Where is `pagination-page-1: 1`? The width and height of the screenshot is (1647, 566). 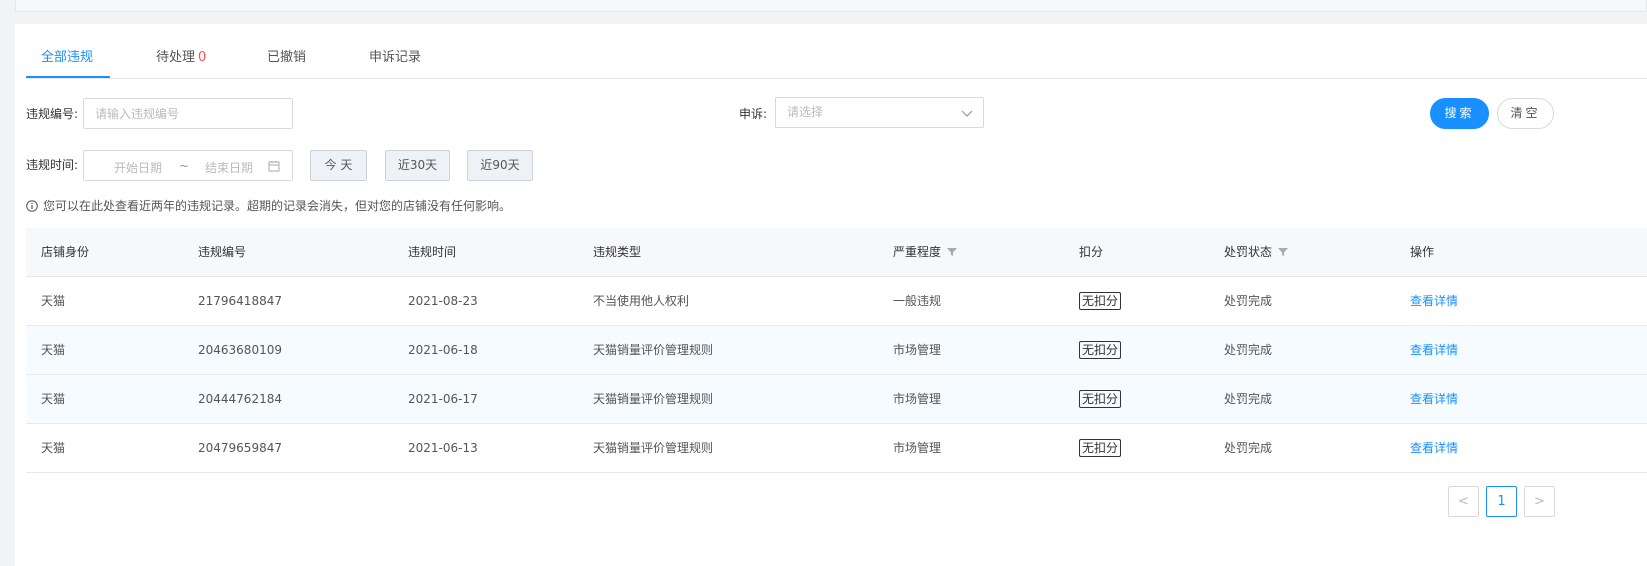 pagination-page-1: 1 is located at coordinates (1501, 501).